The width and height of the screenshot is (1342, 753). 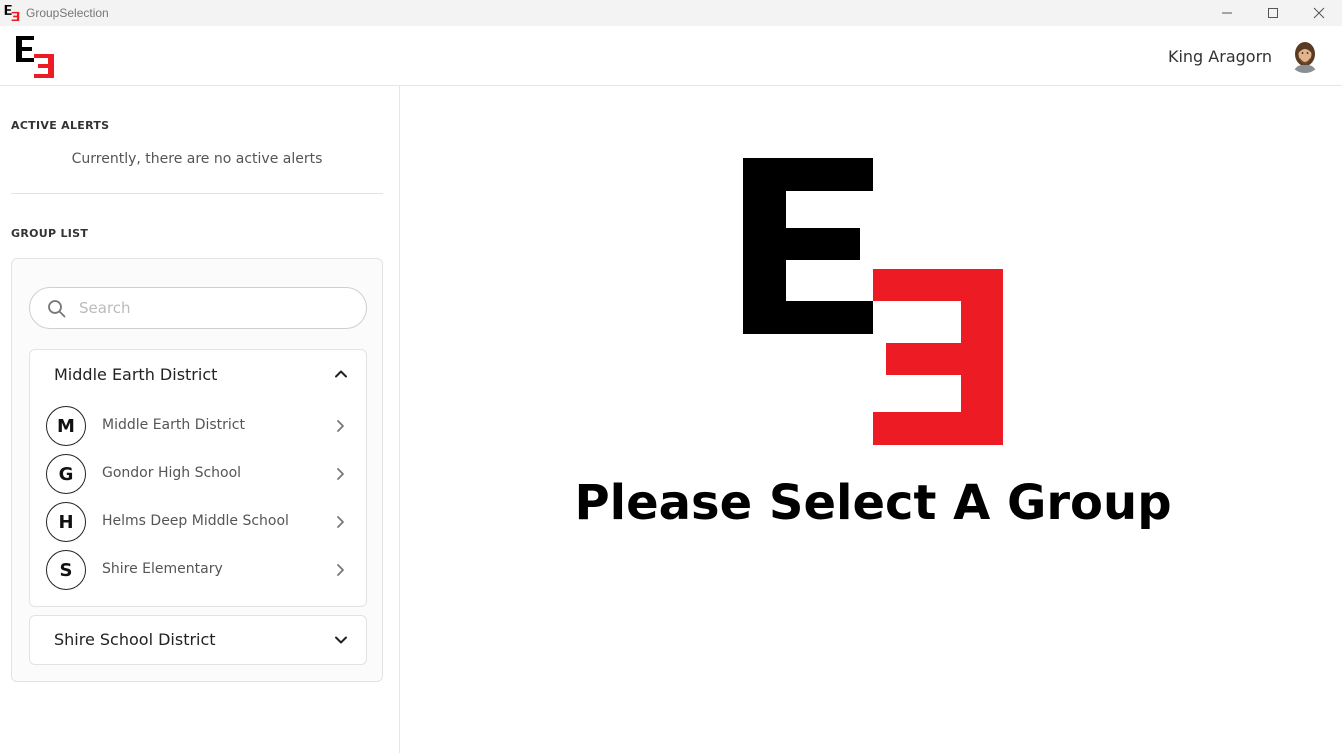 I want to click on school-item: G Gondor High School, so click(x=198, y=474).